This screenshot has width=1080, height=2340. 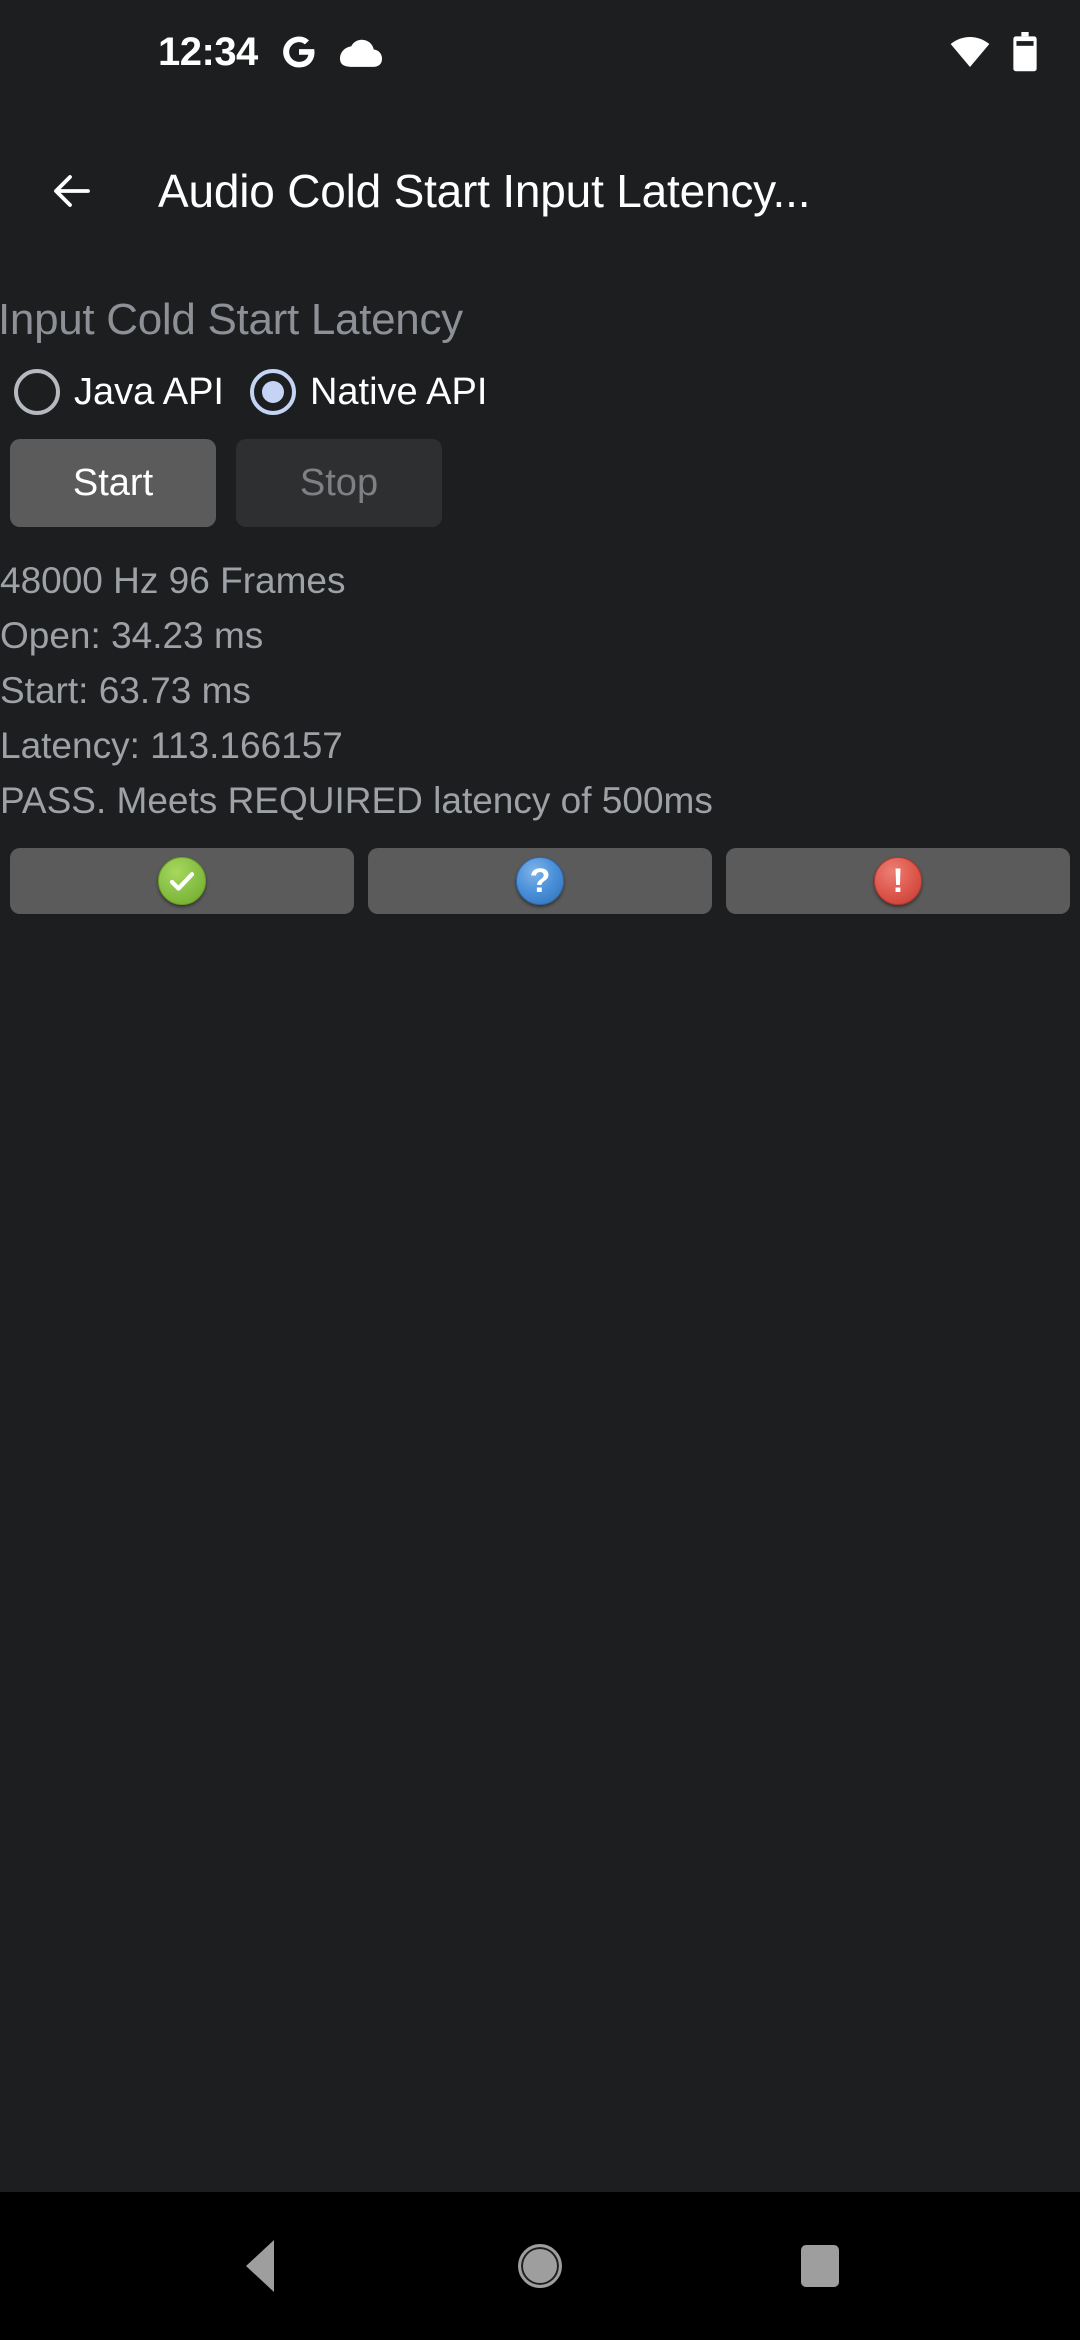 What do you see at coordinates (540, 392) in the screenshot?
I see `api-radio-group: Java API Native API` at bounding box center [540, 392].